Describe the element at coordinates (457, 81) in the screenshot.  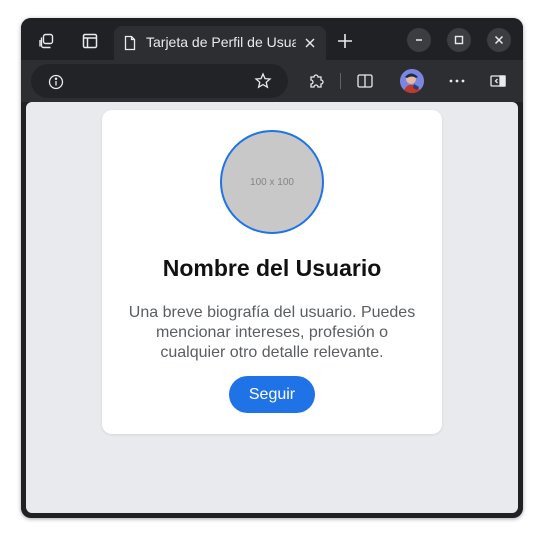
I see `ellipsis-icon` at that location.